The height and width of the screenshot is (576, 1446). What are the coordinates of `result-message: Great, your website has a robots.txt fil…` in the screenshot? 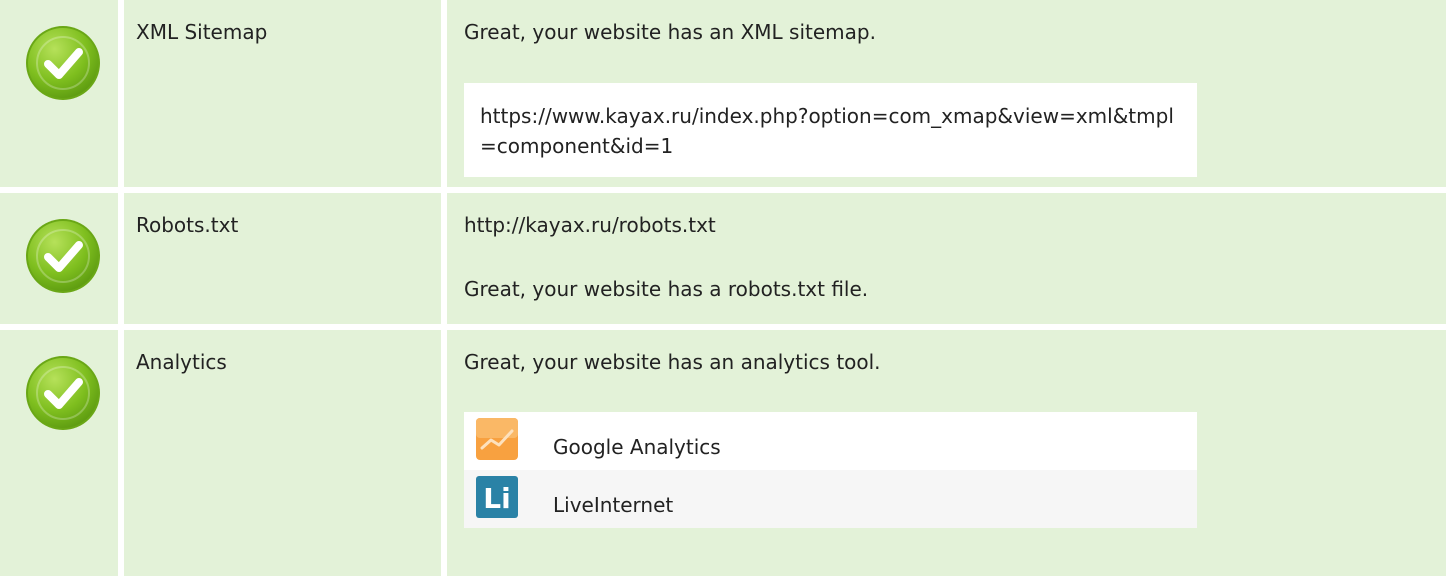 It's located at (666, 289).